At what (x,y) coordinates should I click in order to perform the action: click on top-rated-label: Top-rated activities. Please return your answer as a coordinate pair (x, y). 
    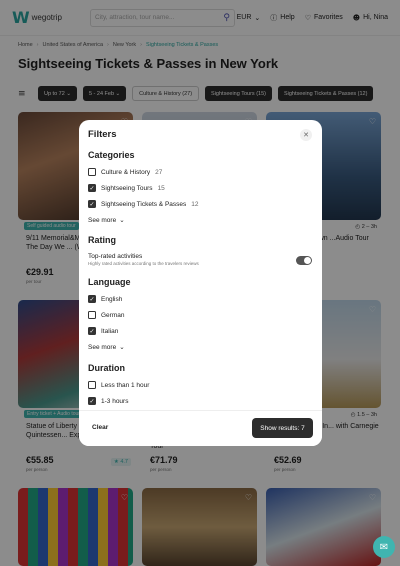
    Looking at the image, I should click on (115, 256).